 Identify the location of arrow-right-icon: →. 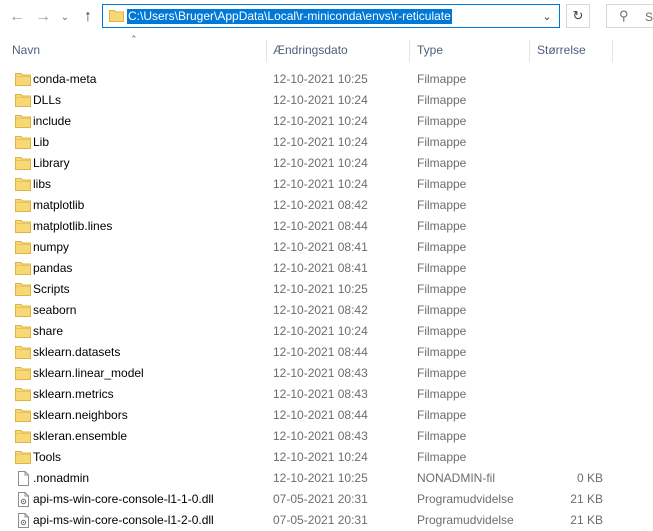
(43, 17).